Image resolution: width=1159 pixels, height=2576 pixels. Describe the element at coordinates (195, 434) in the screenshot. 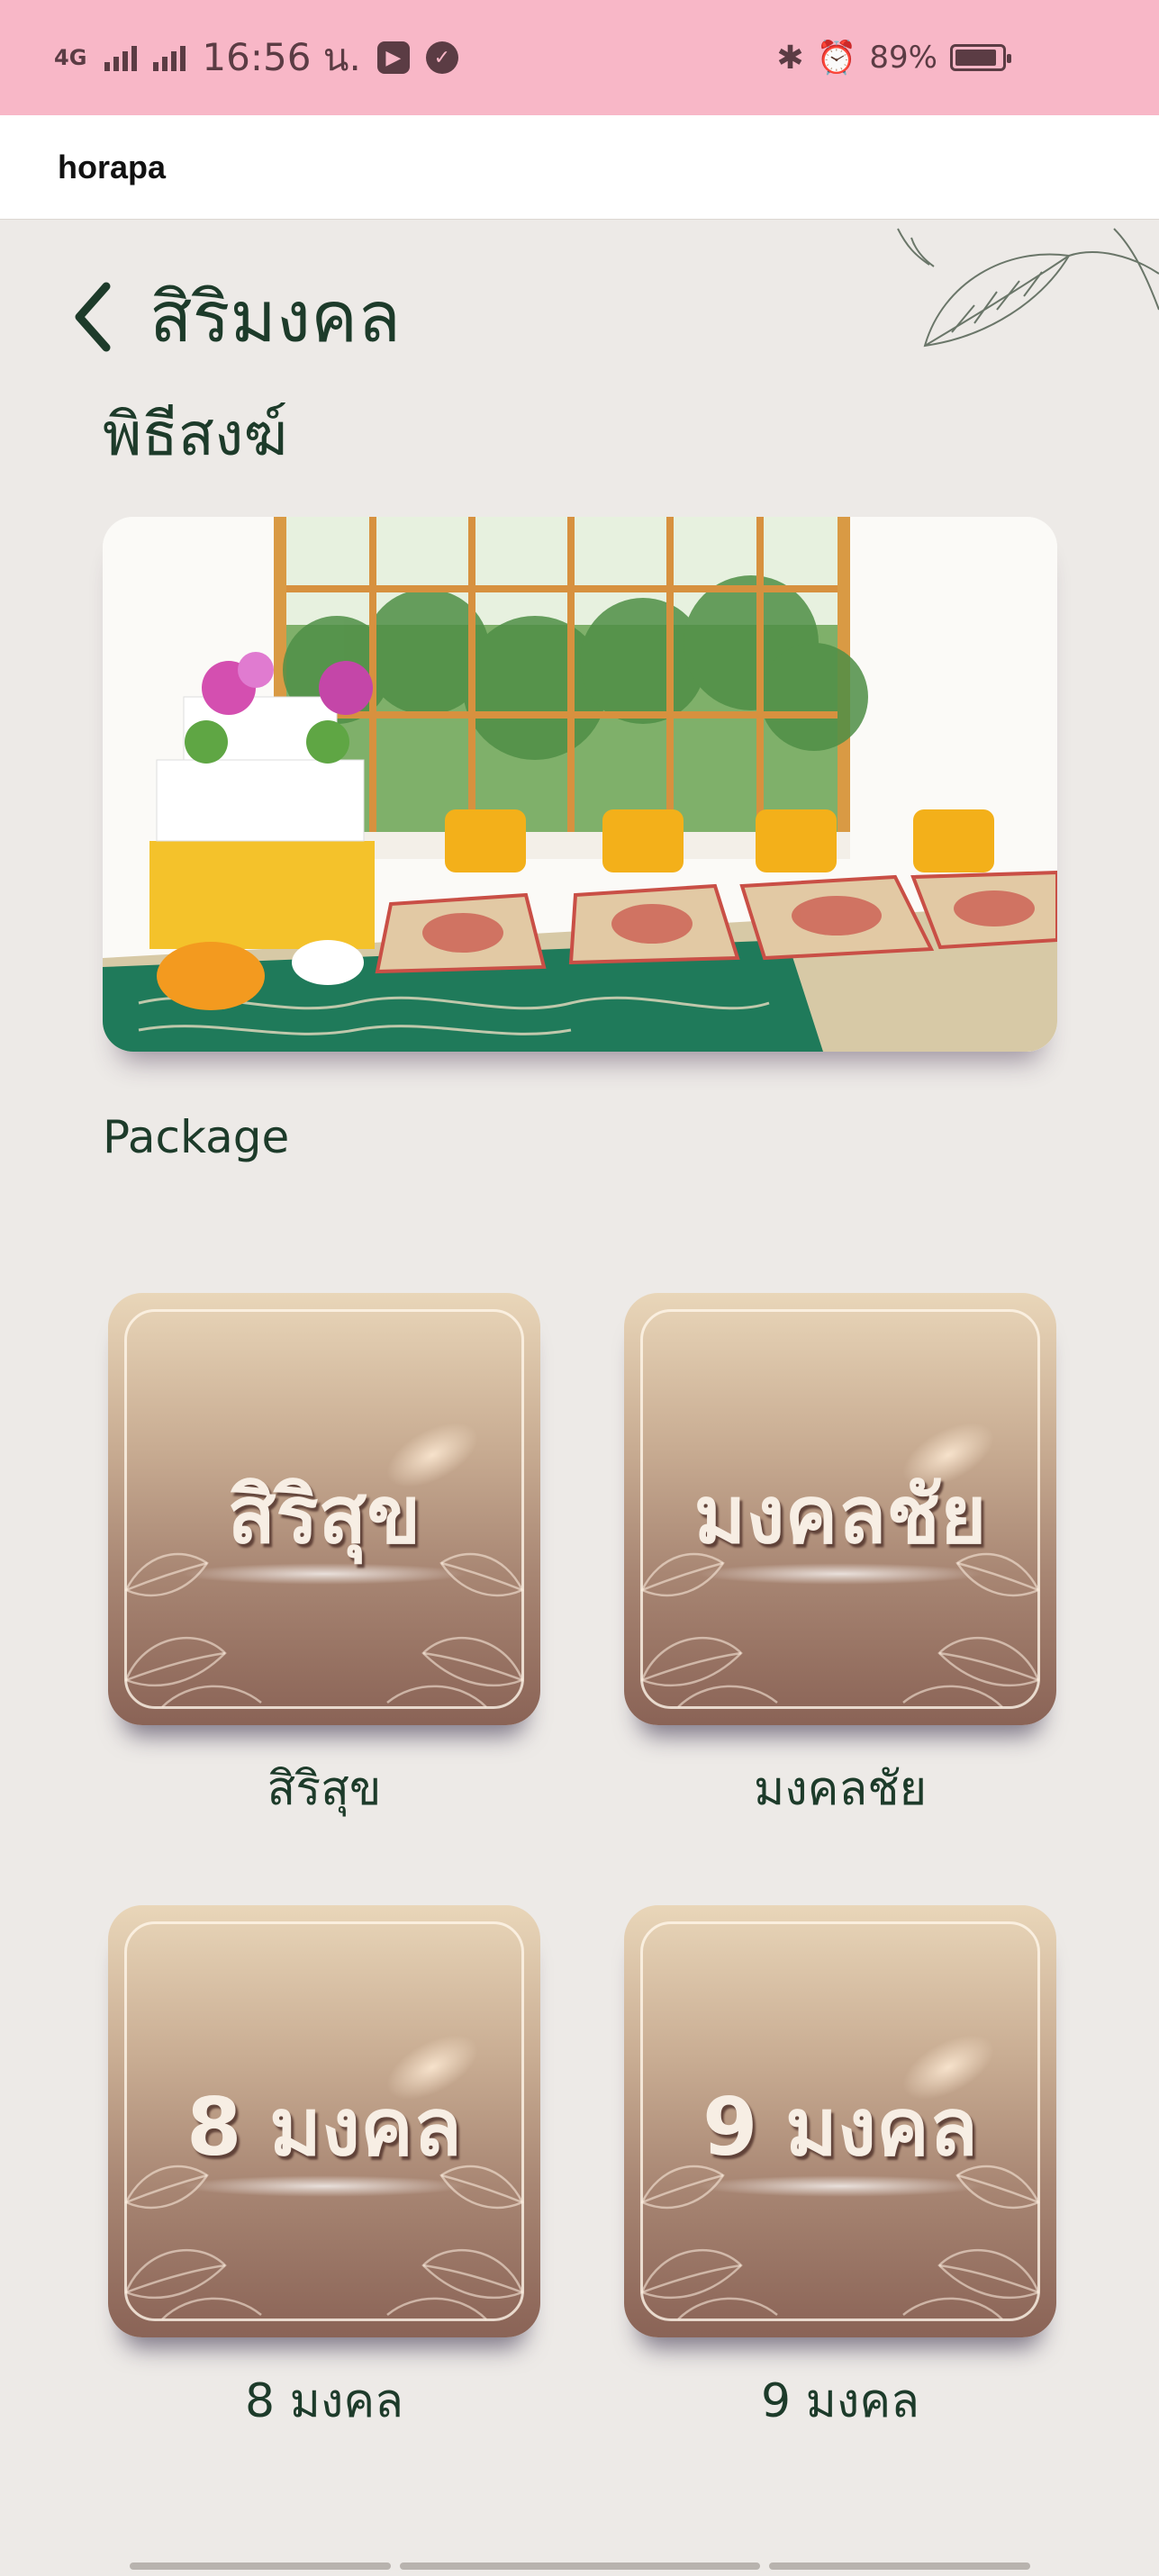

I see `section-title: พิธีสงฆ์` at that location.